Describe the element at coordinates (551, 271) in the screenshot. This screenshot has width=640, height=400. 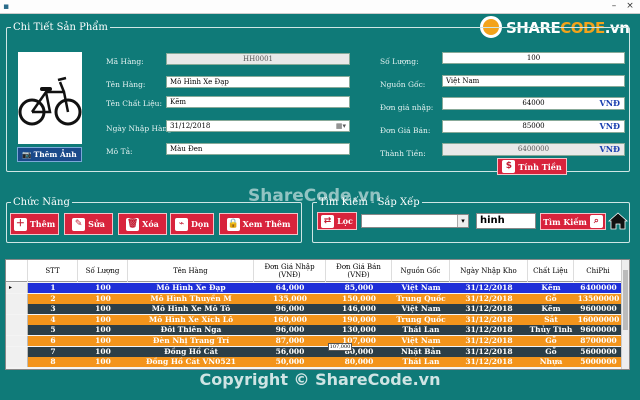
I see `col-chat-lieu: Chất Liệu` at that location.